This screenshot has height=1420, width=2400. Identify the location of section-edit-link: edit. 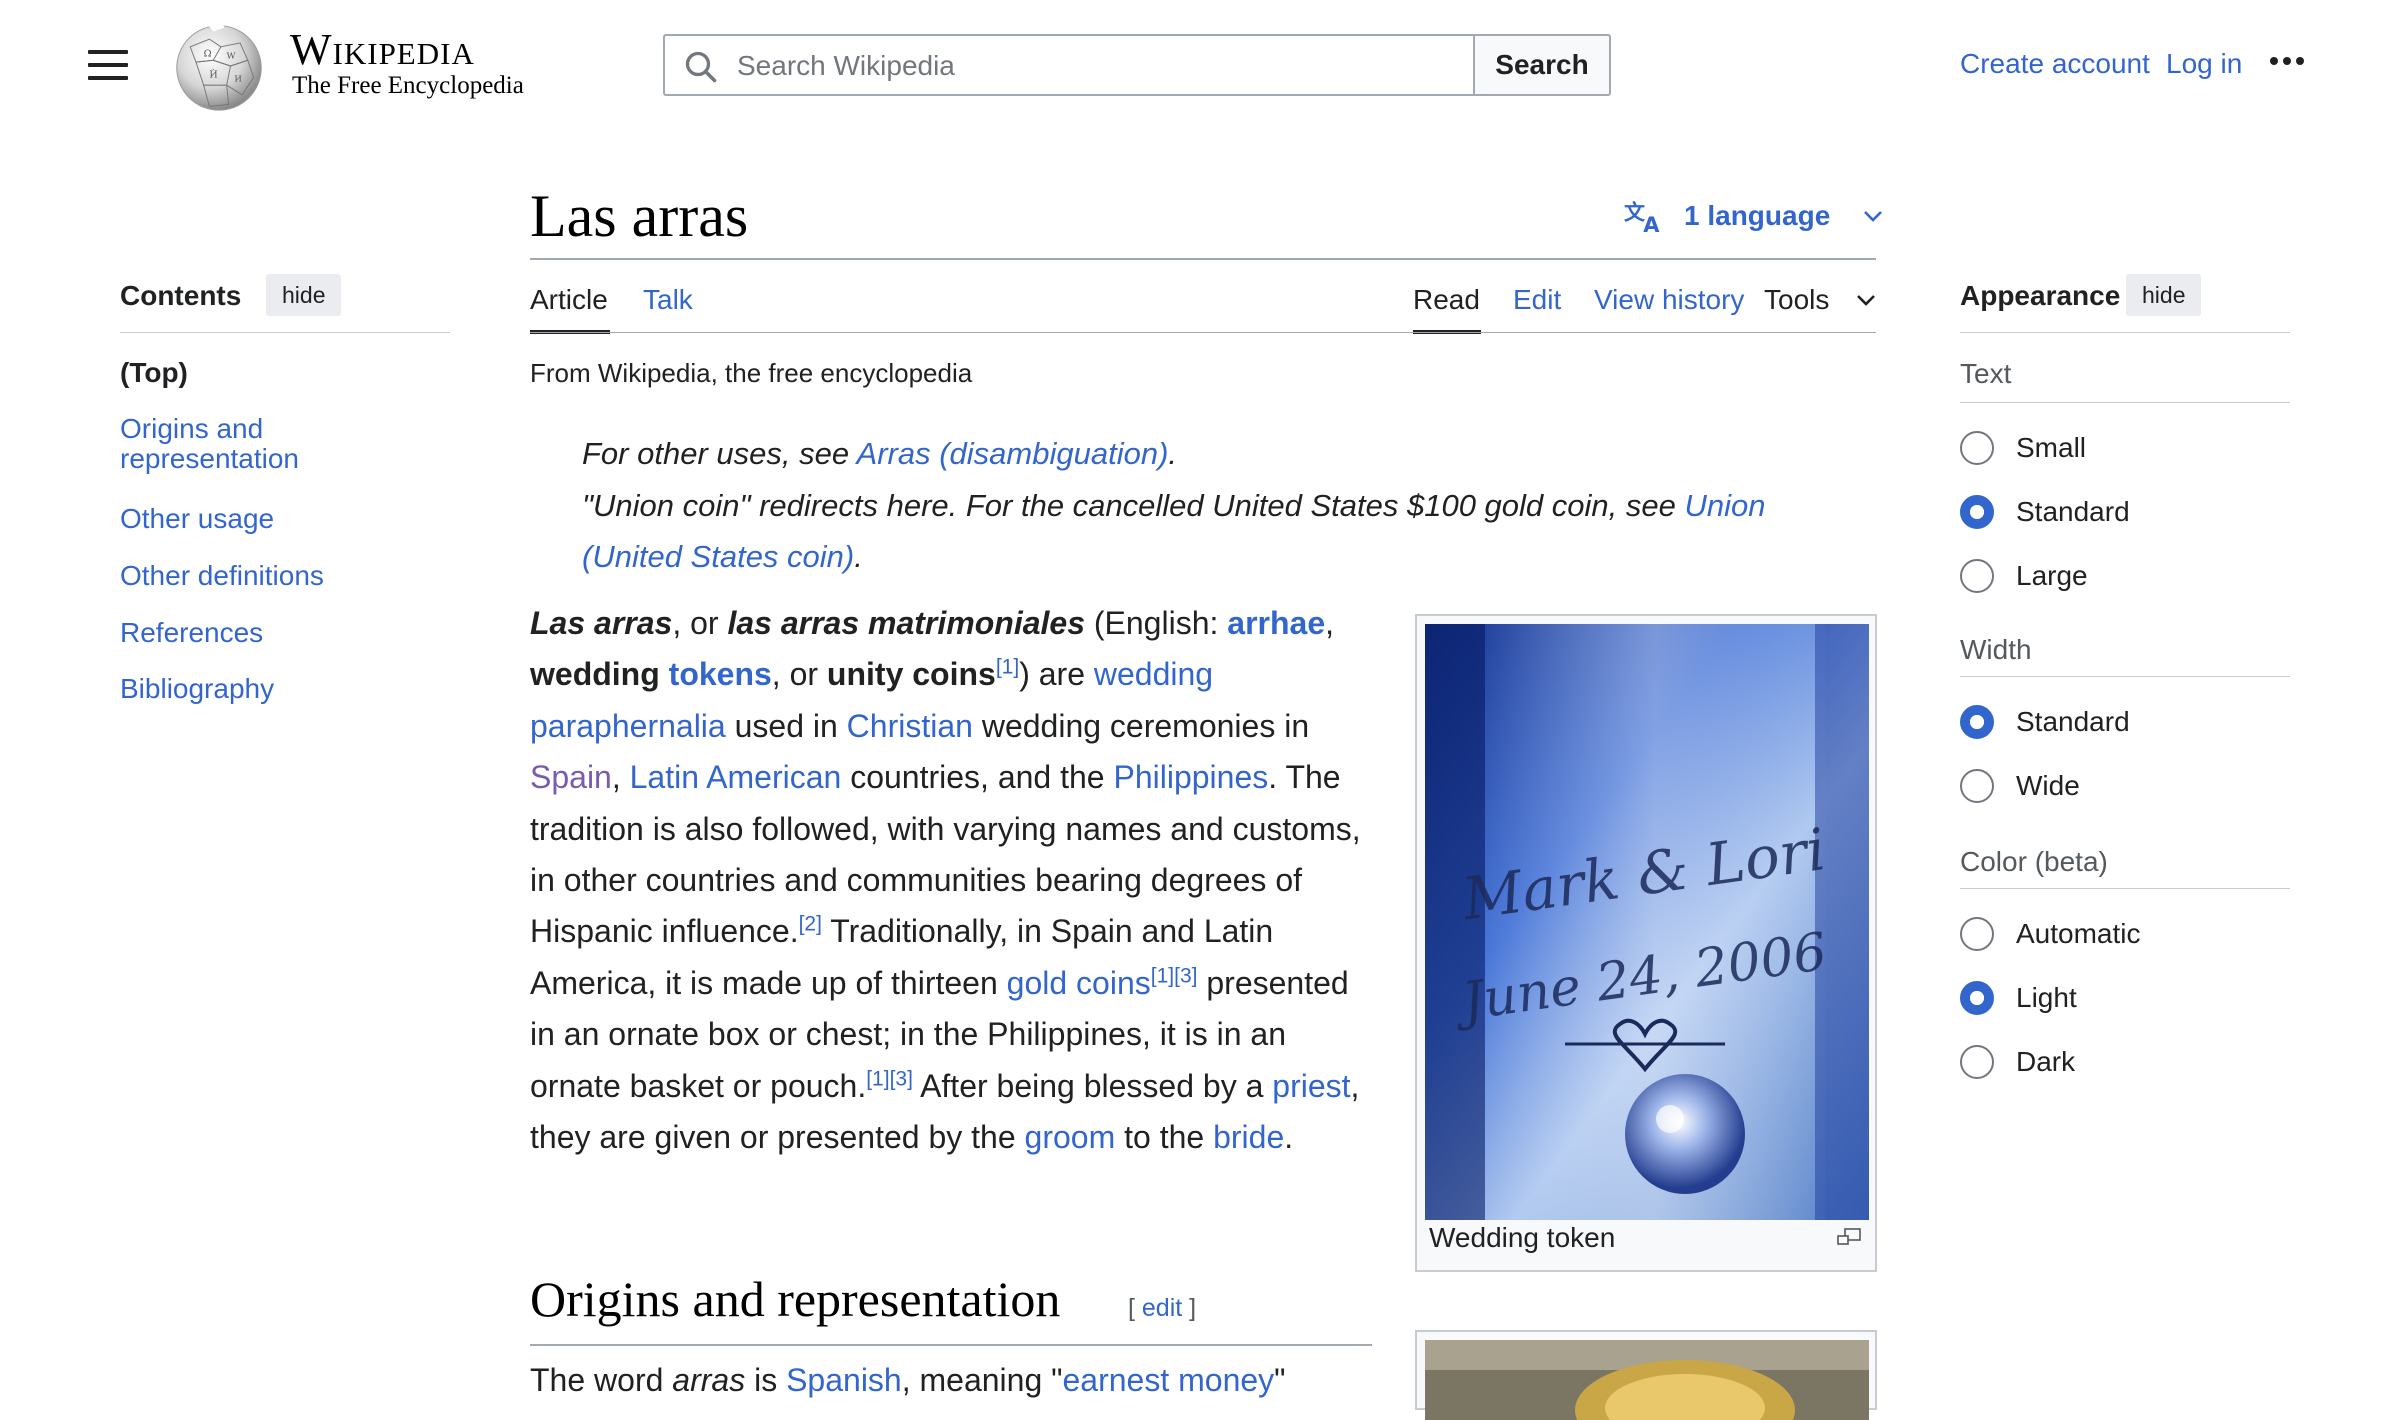
(1162, 1308).